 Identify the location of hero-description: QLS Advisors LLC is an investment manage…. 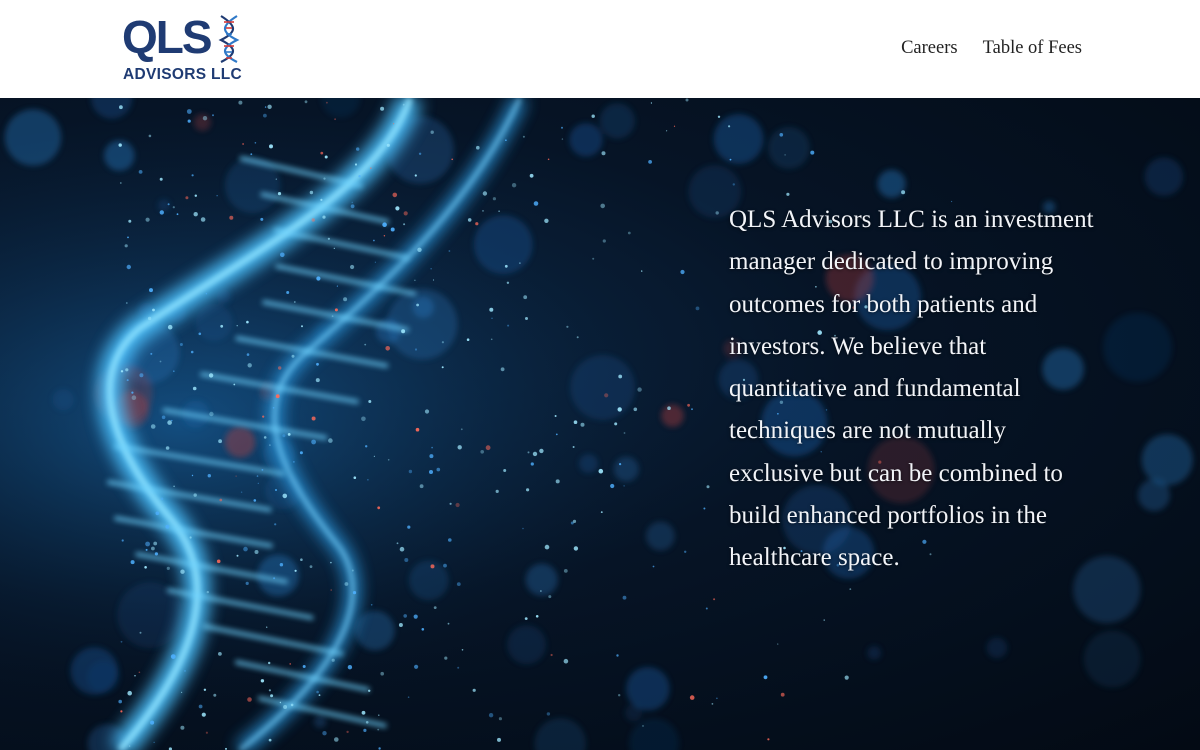
(911, 389).